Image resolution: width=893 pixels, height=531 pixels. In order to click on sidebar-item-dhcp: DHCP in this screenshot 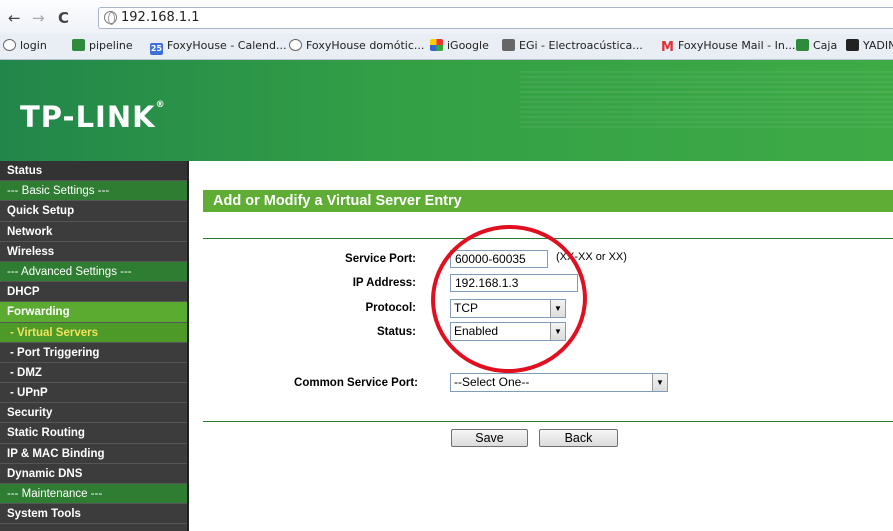, I will do `click(93, 292)`.